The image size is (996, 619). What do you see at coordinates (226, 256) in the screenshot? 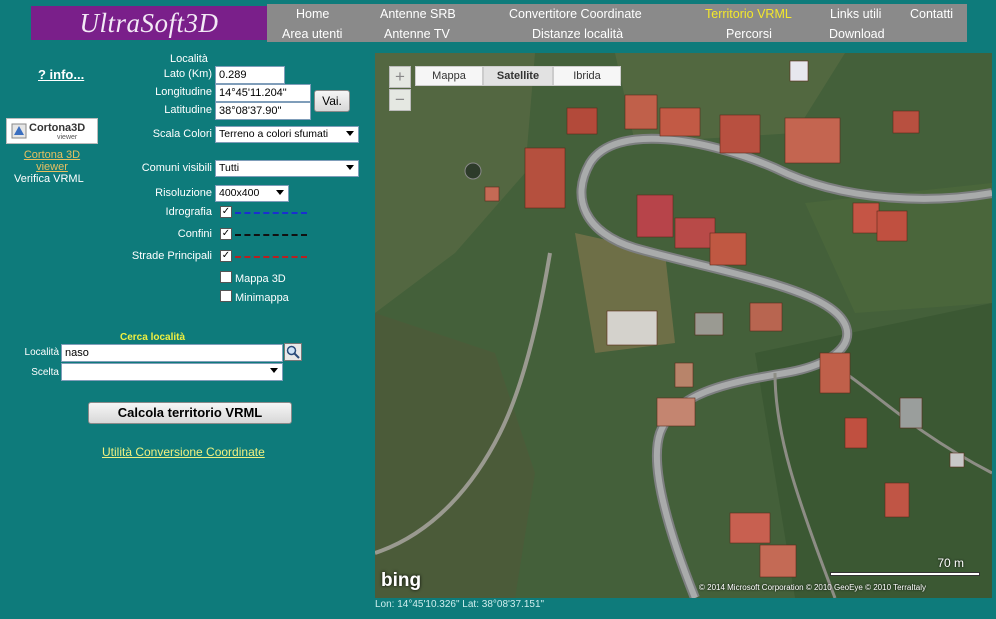
I see `strade-principali-checkbox: ✓` at bounding box center [226, 256].